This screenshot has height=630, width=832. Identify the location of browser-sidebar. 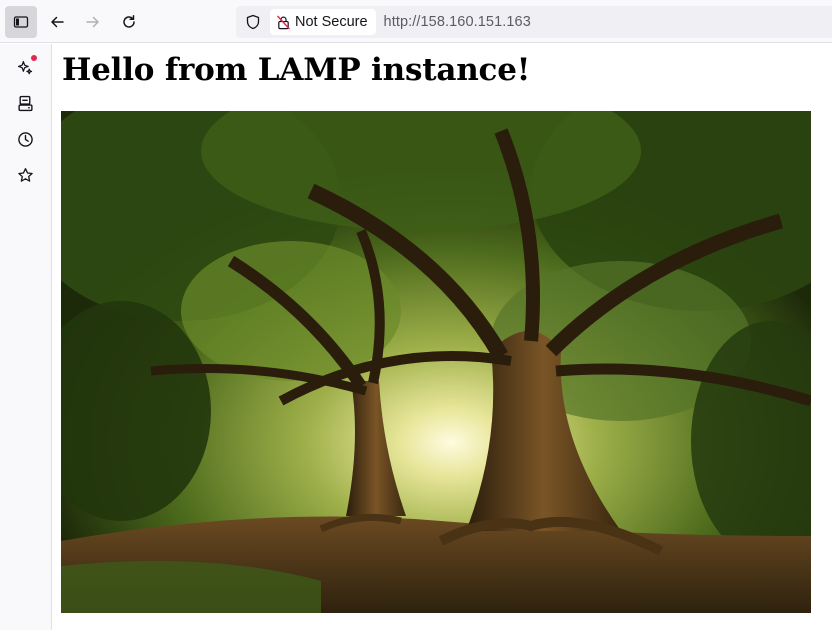
(26, 337).